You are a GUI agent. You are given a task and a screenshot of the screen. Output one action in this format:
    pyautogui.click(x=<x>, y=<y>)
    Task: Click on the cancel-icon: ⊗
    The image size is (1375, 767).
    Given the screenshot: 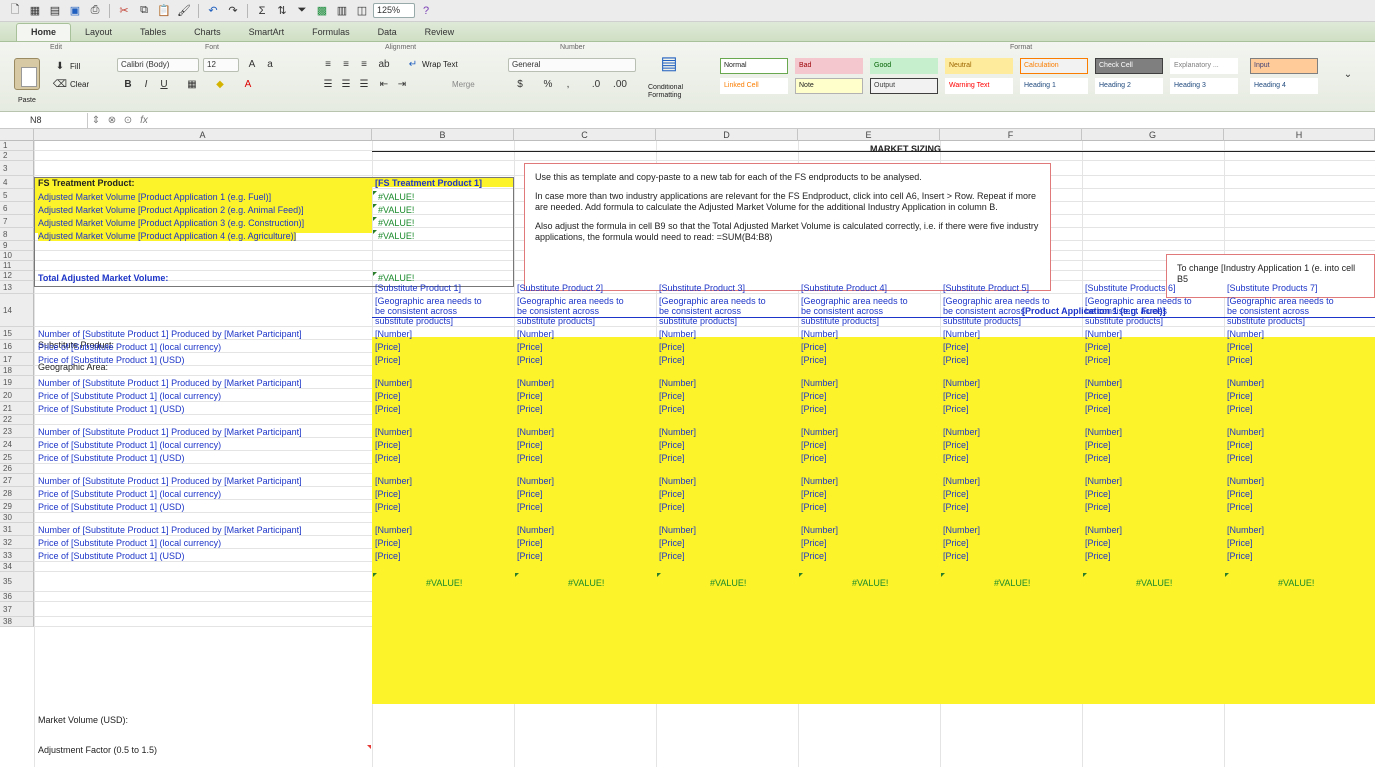 What is the action you would take?
    pyautogui.click(x=112, y=120)
    